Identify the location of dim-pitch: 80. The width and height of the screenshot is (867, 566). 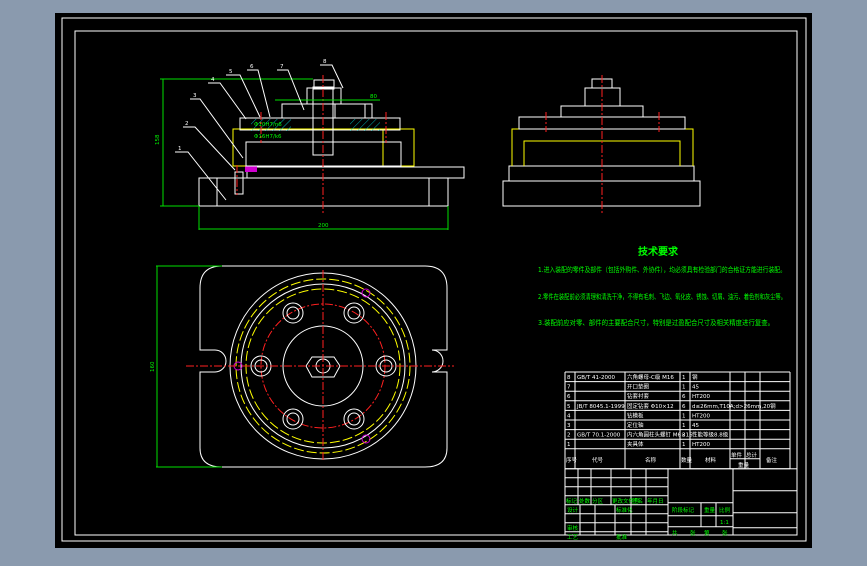
(373, 97).